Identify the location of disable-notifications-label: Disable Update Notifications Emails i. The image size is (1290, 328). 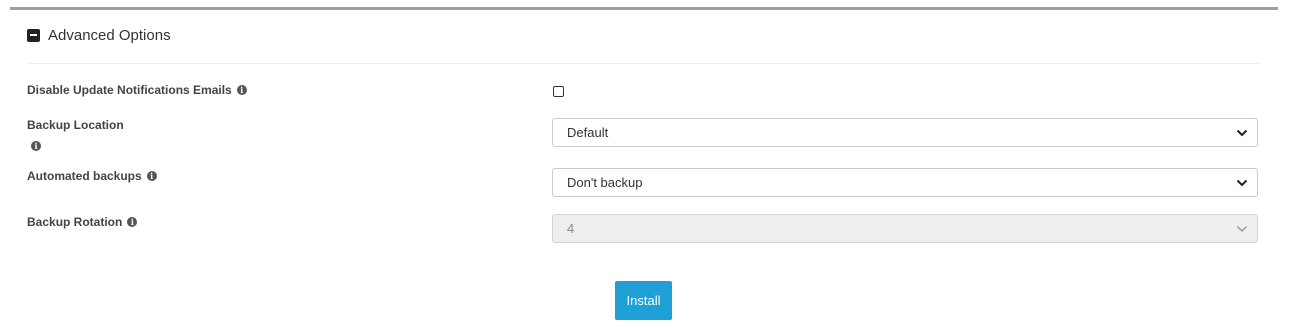
(137, 90).